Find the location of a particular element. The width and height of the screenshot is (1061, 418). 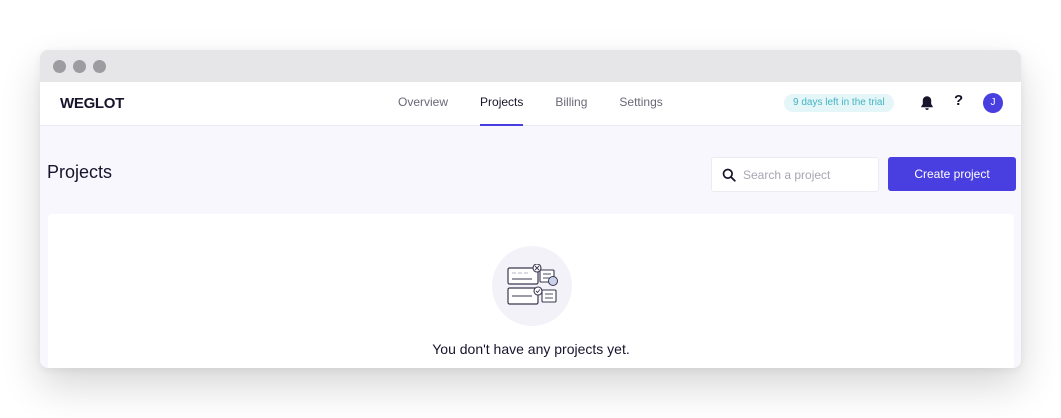

user-avatar: J is located at coordinates (993, 103).